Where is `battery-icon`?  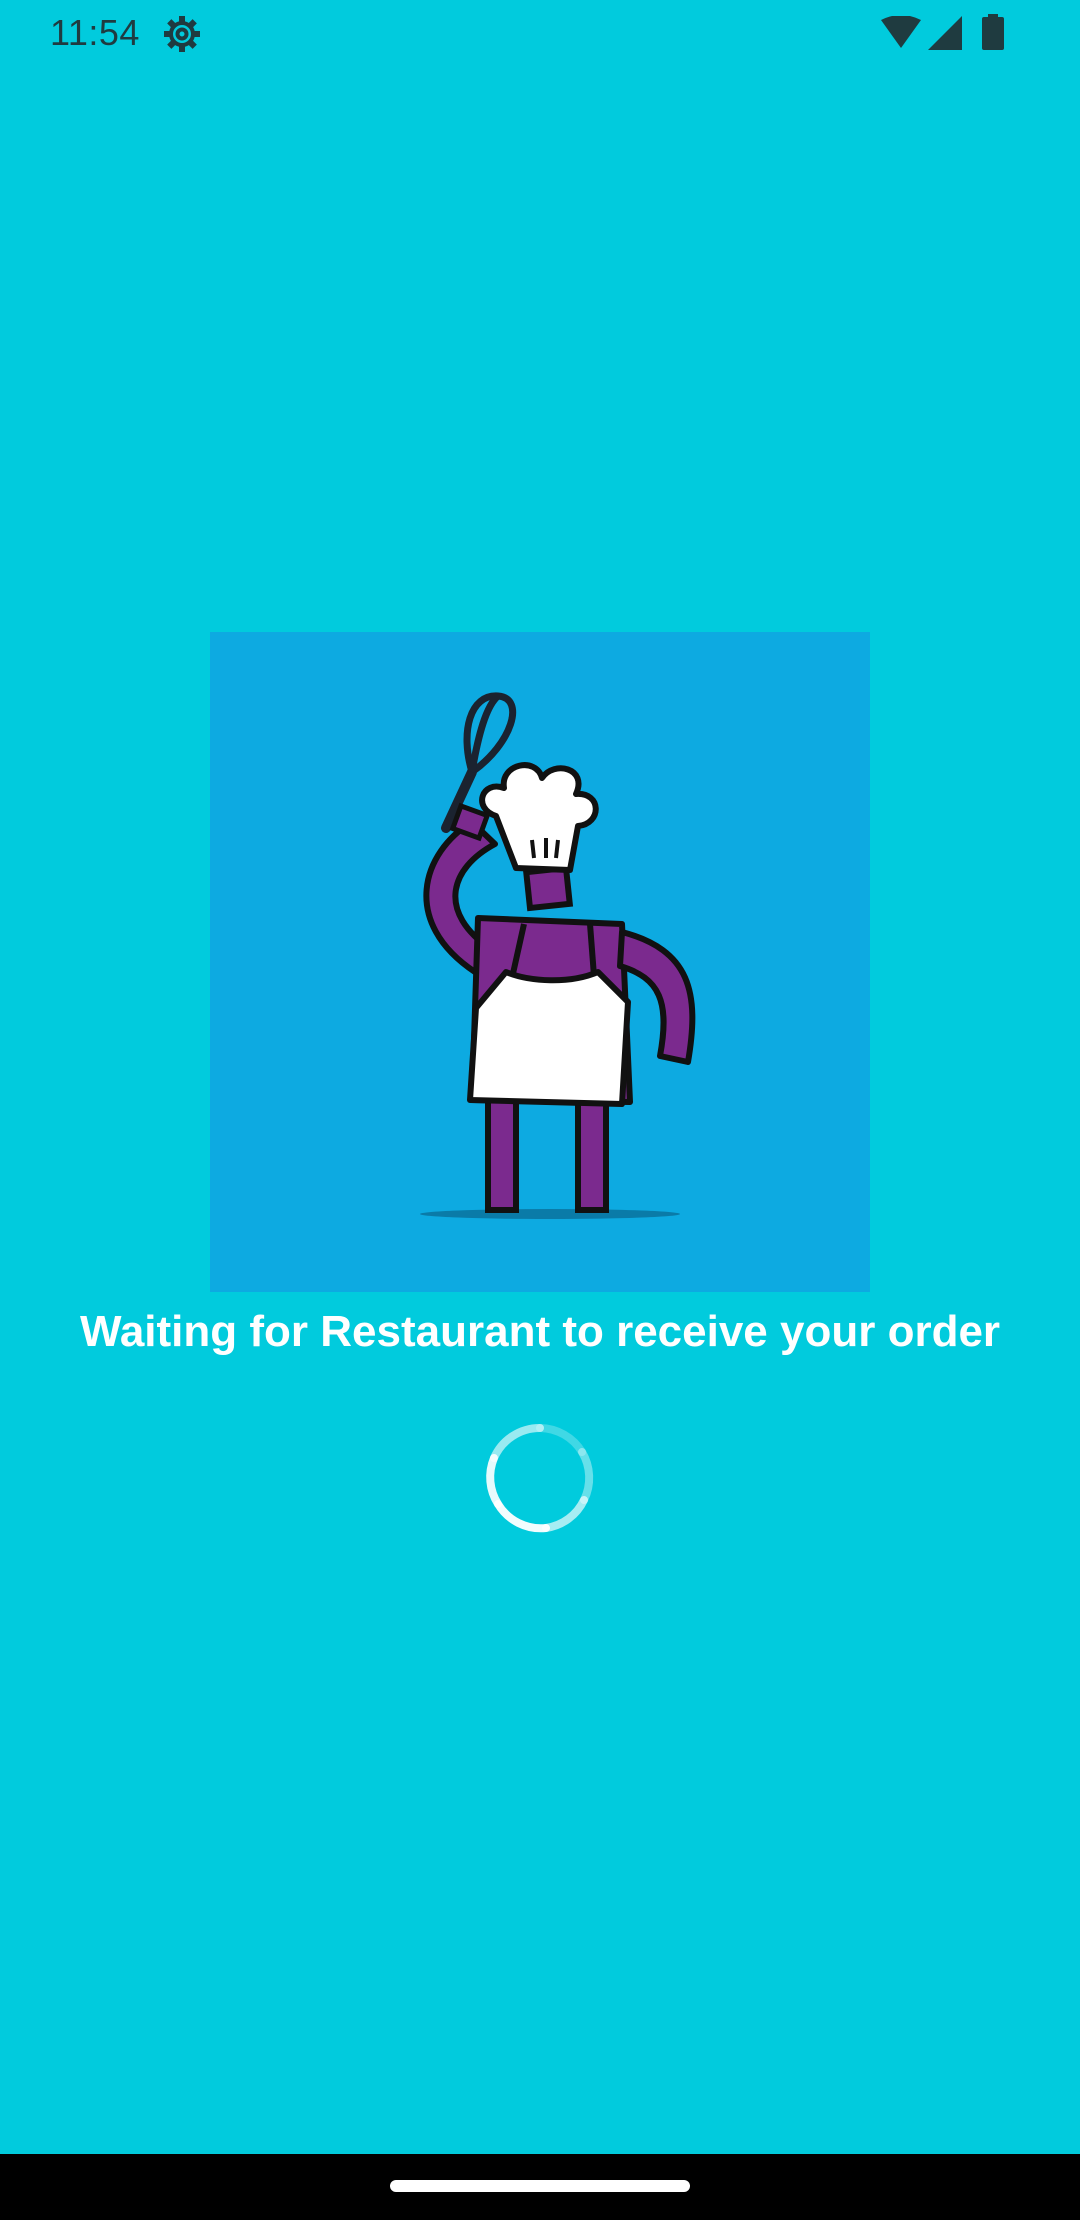
battery-icon is located at coordinates (993, 32).